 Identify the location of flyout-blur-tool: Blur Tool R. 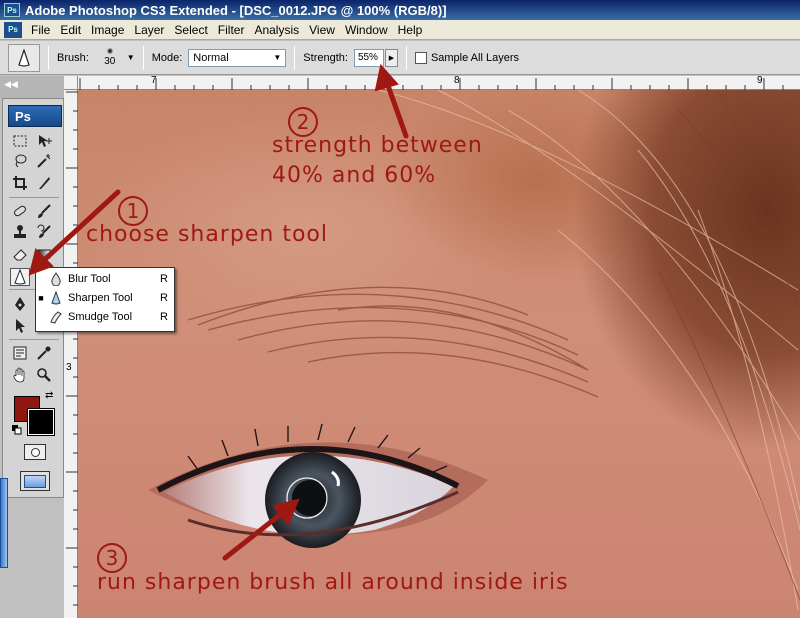
(105, 278).